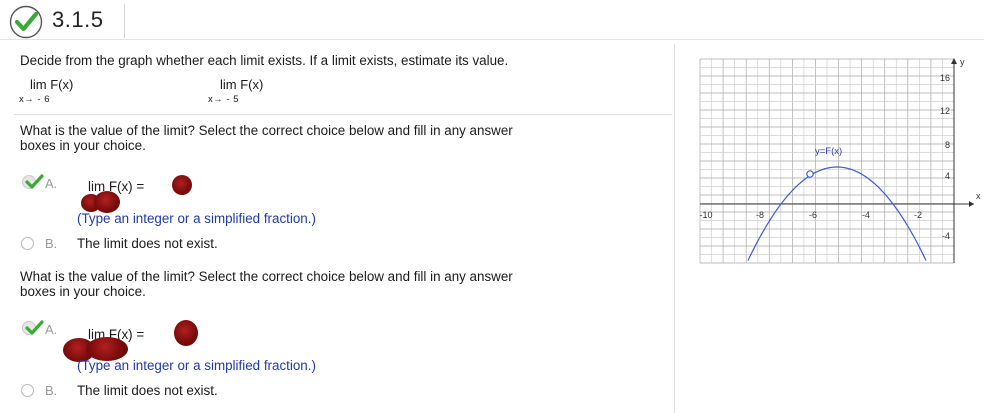  I want to click on tick-labels: -10 -8 -6 -4 -2 16 12 8 4 -4, so click(824, 157).